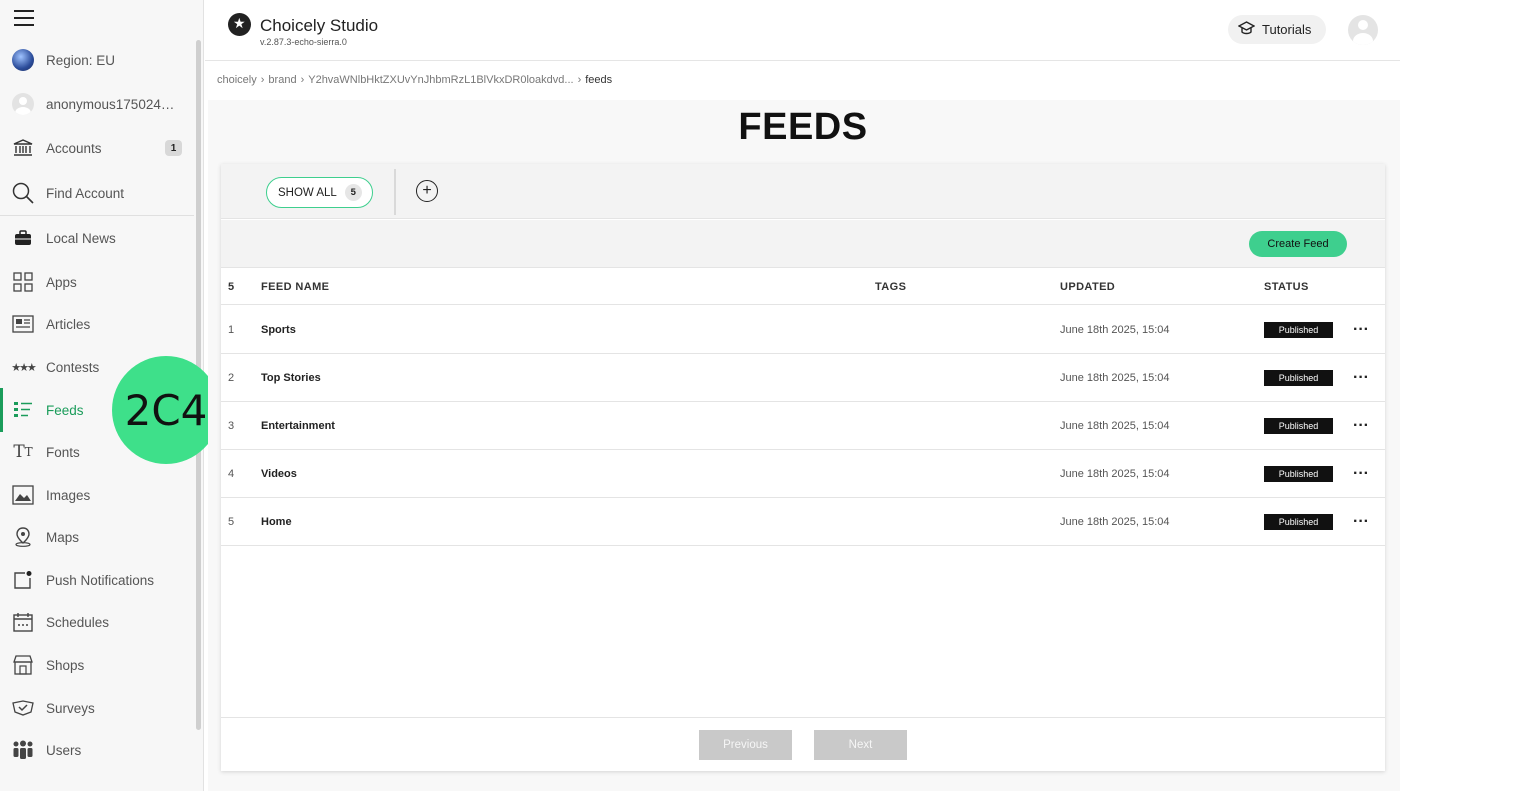  I want to click on create-feed-button: Create Feed, so click(1298, 244).